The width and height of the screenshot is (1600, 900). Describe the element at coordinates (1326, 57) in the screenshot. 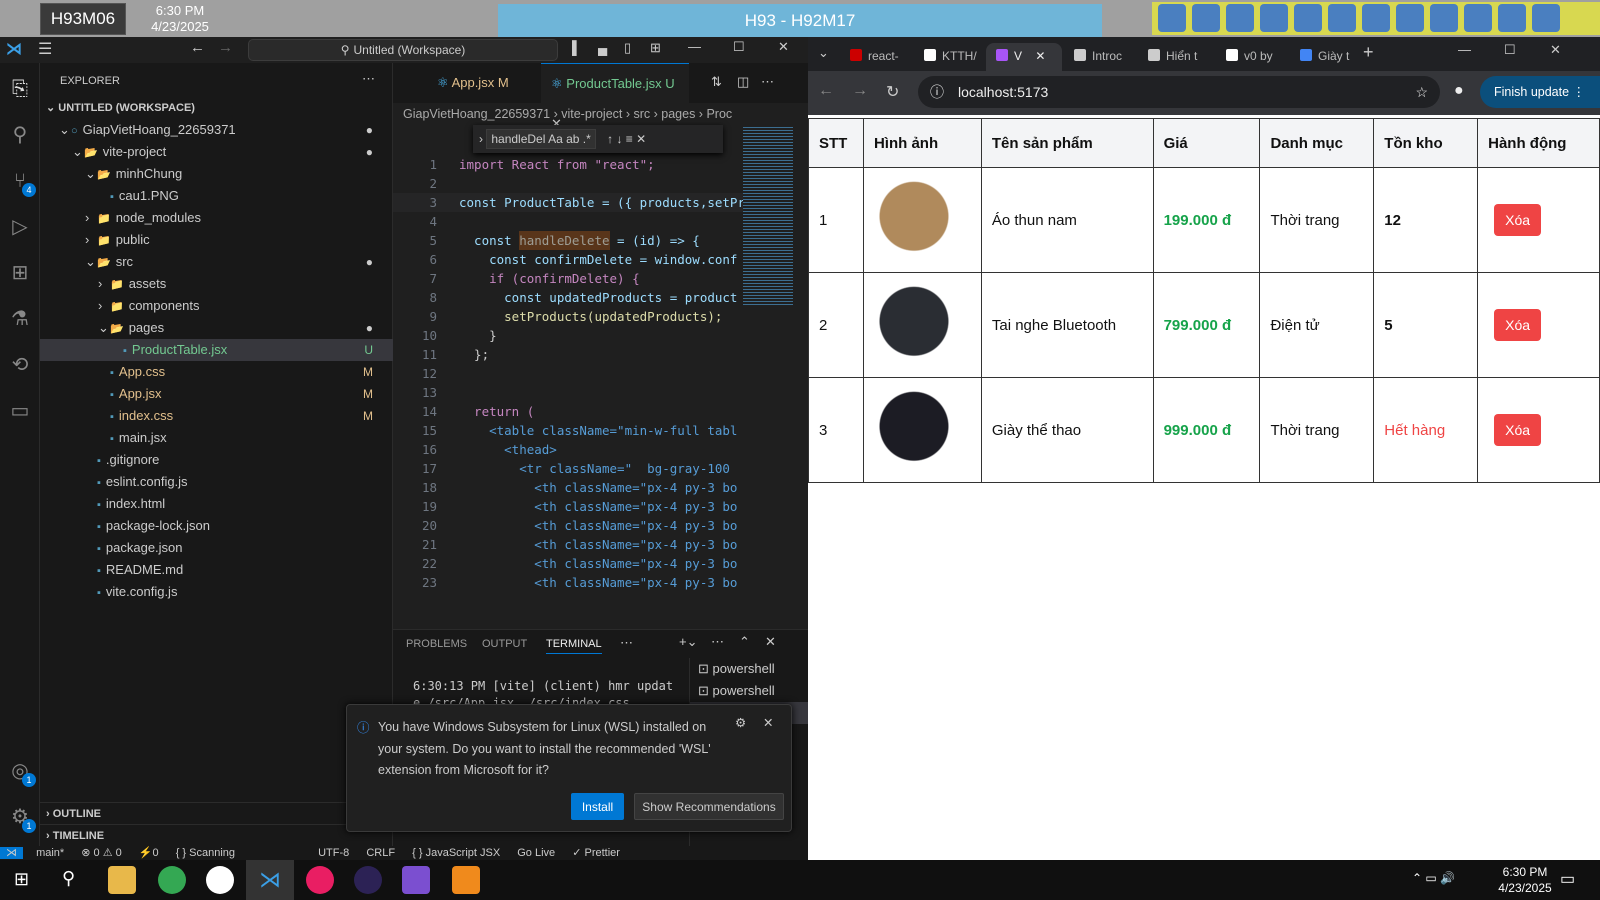

I see `browser-tab: Giày t` at that location.